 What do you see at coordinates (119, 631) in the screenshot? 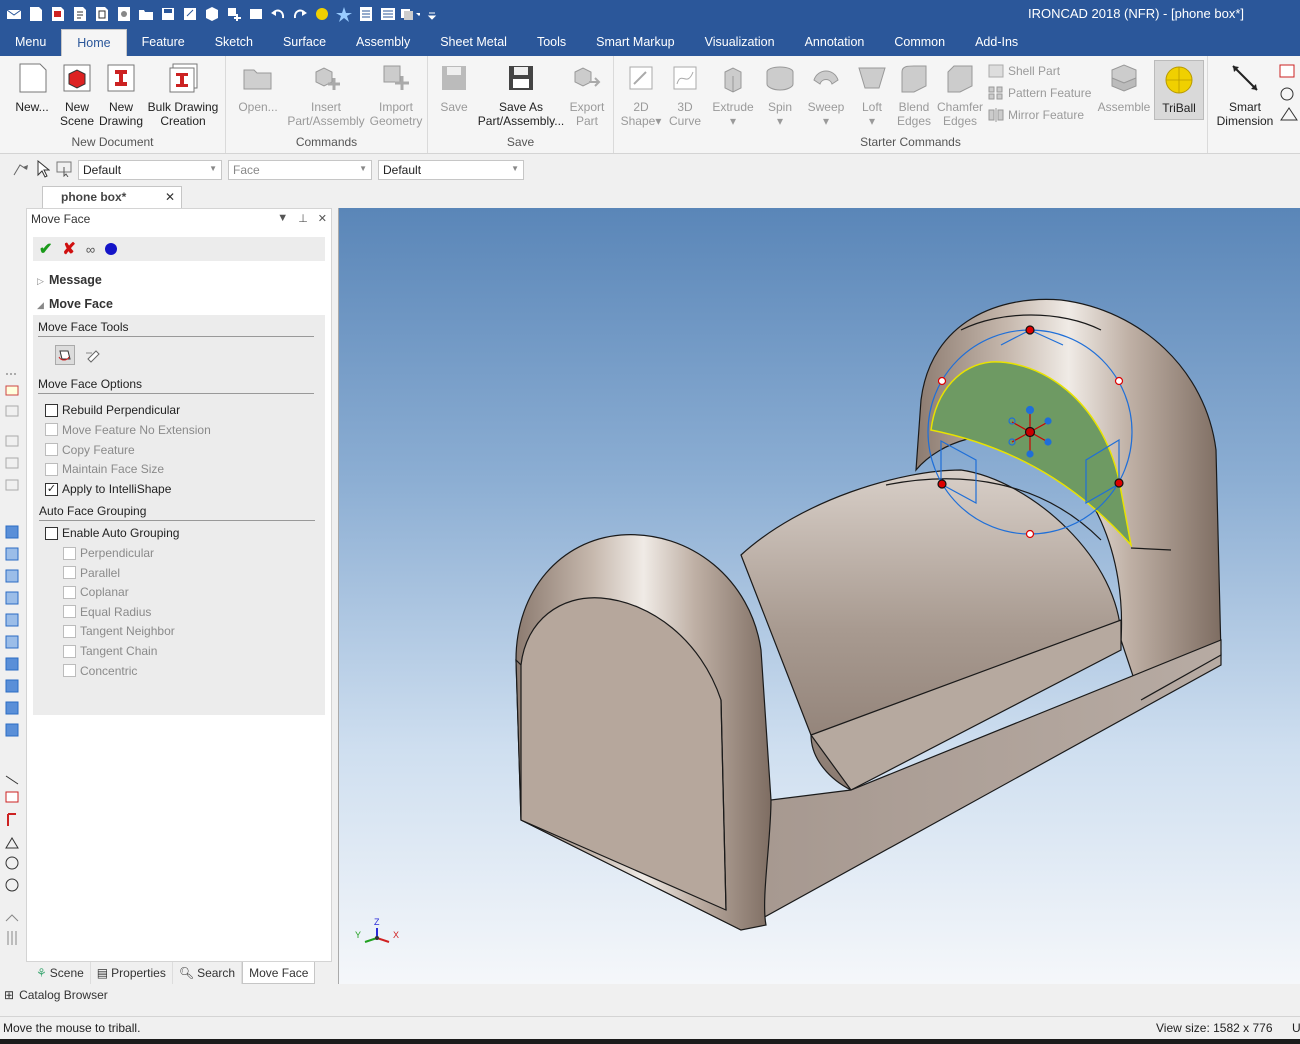
I see `group-tangent-neighbor-checkbox: Tangent Neighbor` at bounding box center [119, 631].